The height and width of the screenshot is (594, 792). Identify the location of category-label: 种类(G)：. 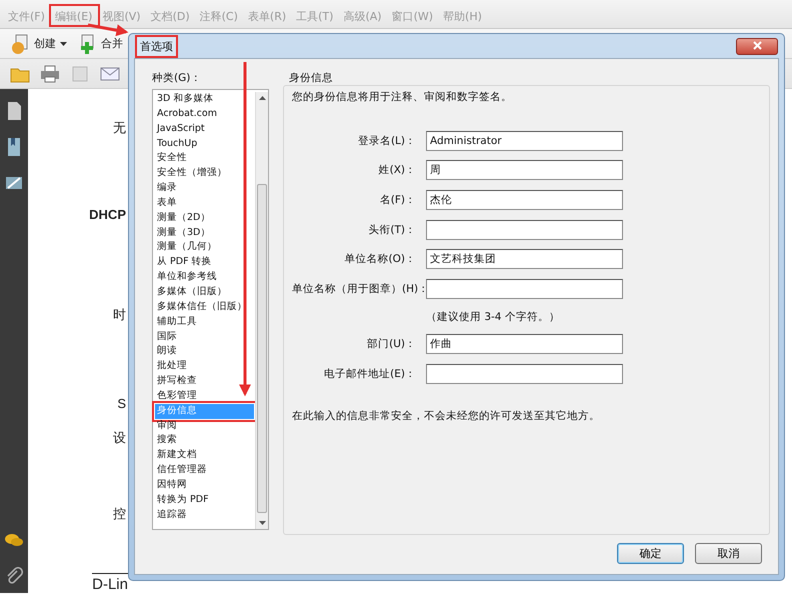
(177, 78).